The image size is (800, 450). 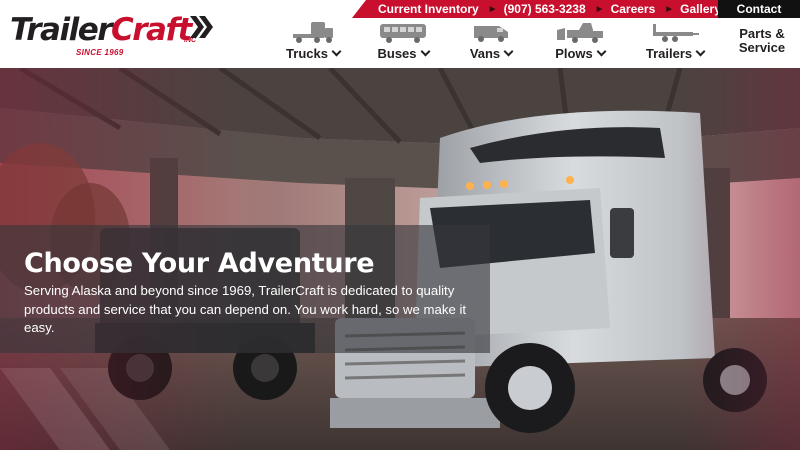 I want to click on logo-inc: INC, so click(x=190, y=40).